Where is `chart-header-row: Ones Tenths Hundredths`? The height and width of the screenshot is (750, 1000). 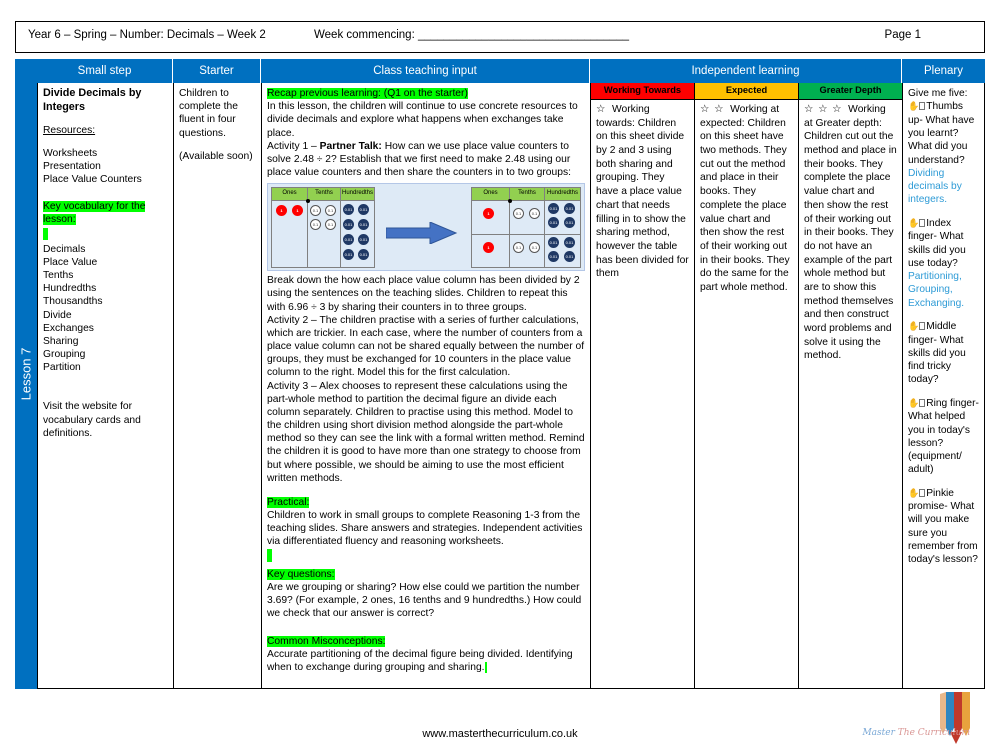 chart-header-row: Ones Tenths Hundredths is located at coordinates (526, 195).